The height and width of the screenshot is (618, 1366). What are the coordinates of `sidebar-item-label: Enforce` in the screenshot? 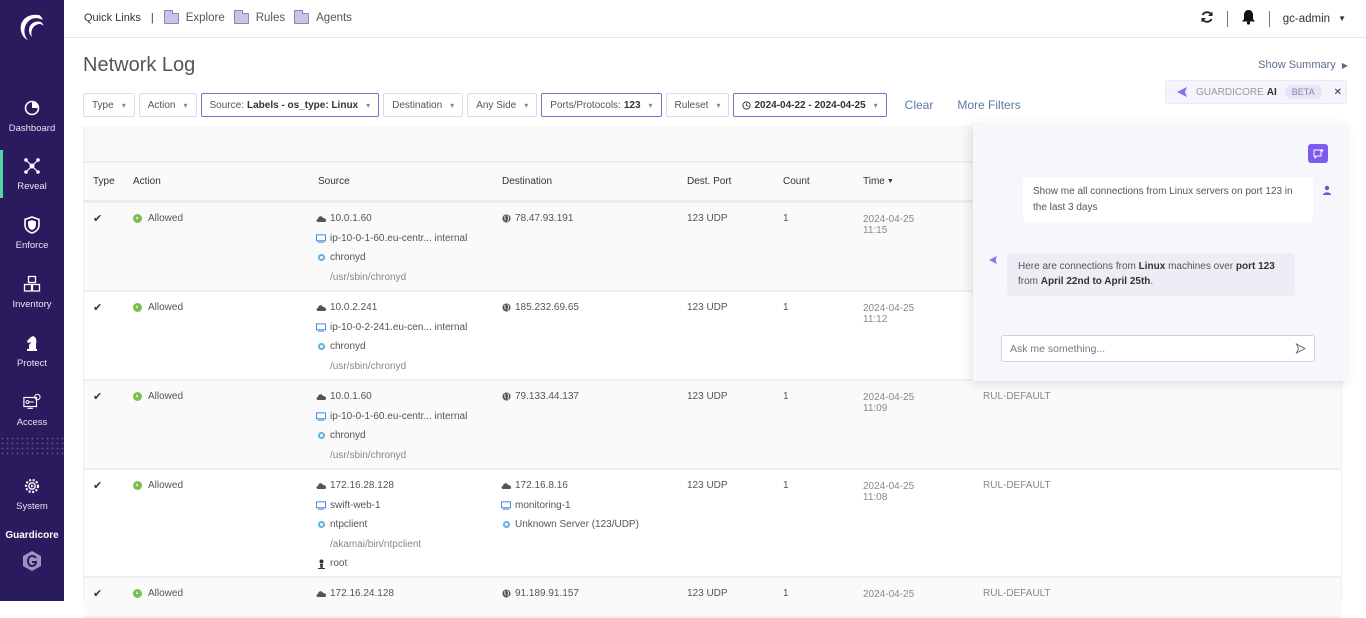 It's located at (32, 245).